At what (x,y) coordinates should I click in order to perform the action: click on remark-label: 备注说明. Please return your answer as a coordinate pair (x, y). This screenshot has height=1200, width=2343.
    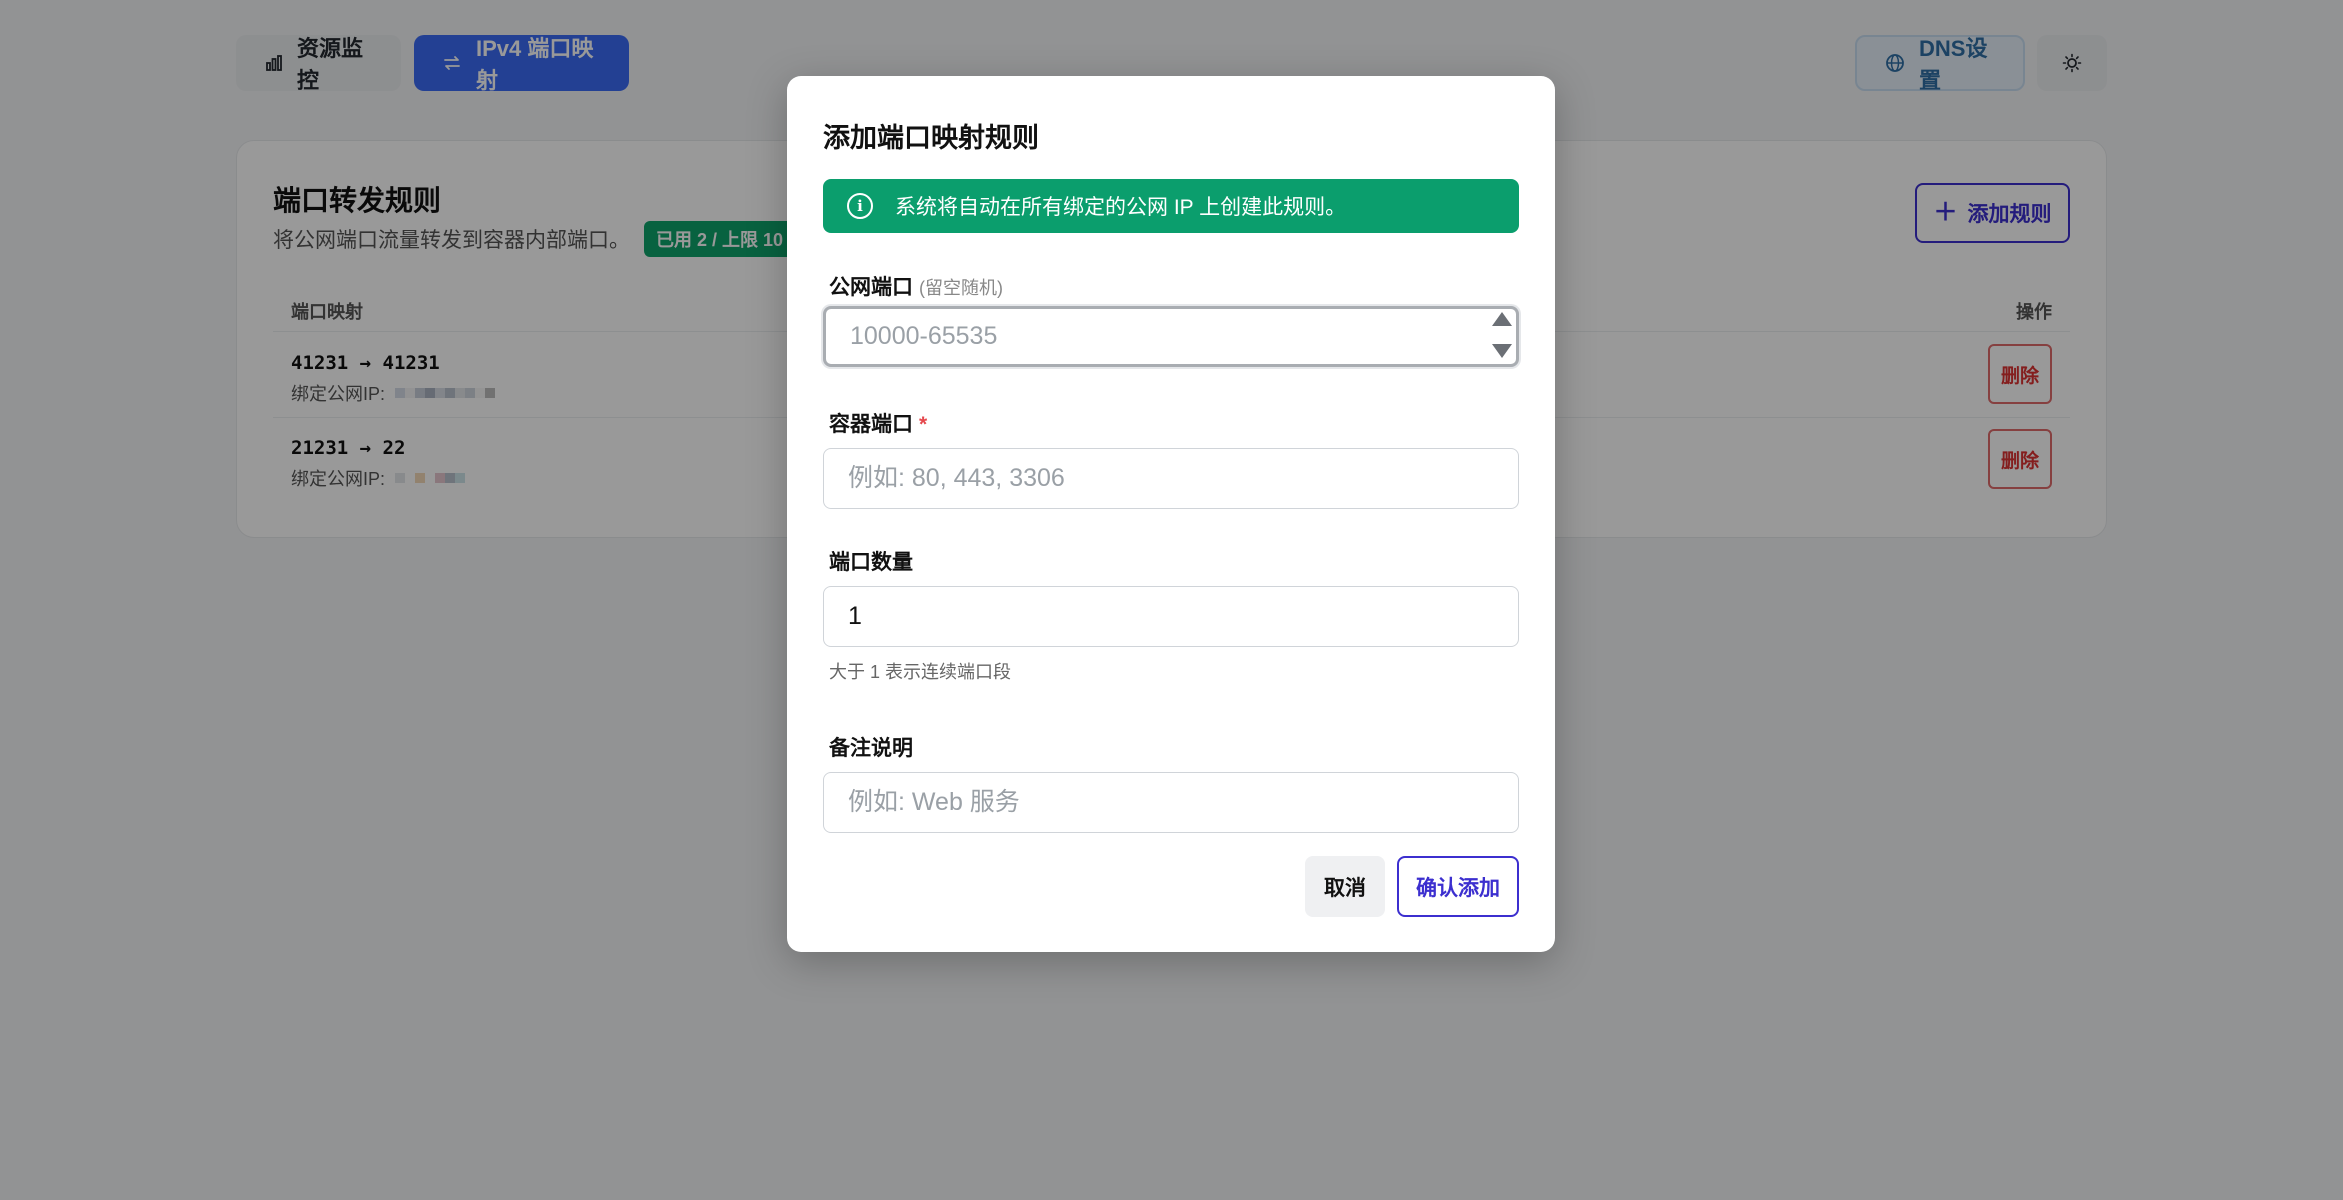
    Looking at the image, I should click on (871, 748).